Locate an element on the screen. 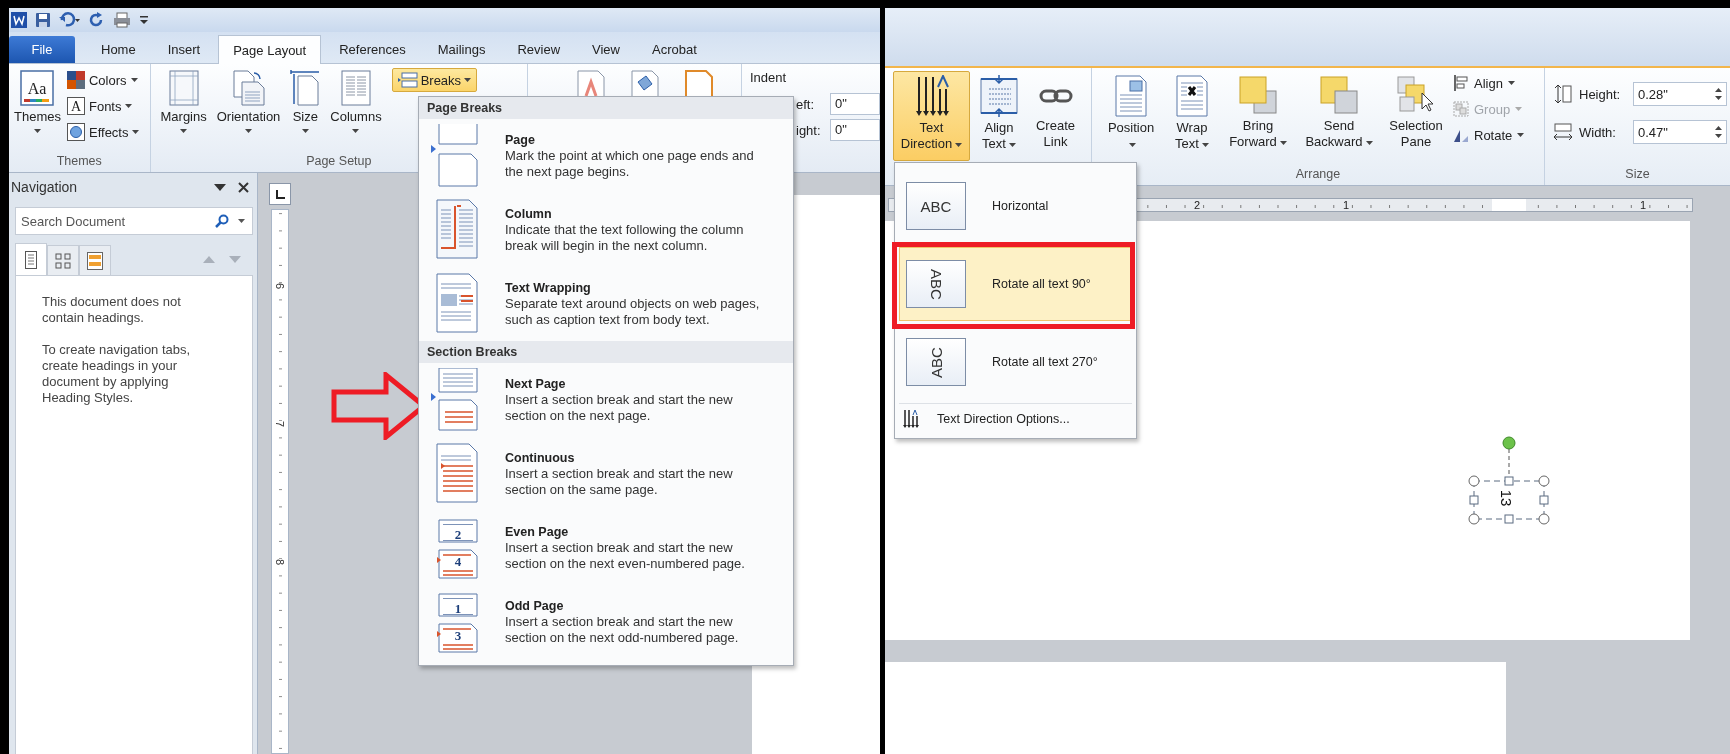 The width and height of the screenshot is (1730, 754). breaks-button: Breaks is located at coordinates (434, 80).